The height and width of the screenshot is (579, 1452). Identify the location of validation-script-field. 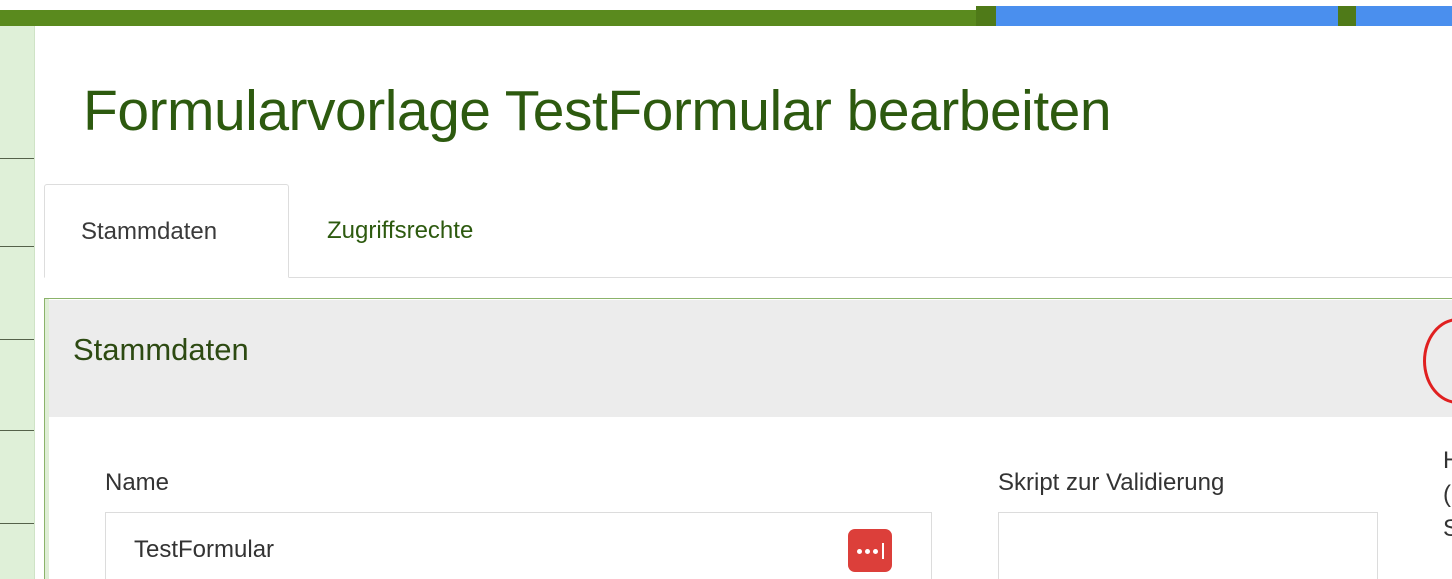
(1188, 545).